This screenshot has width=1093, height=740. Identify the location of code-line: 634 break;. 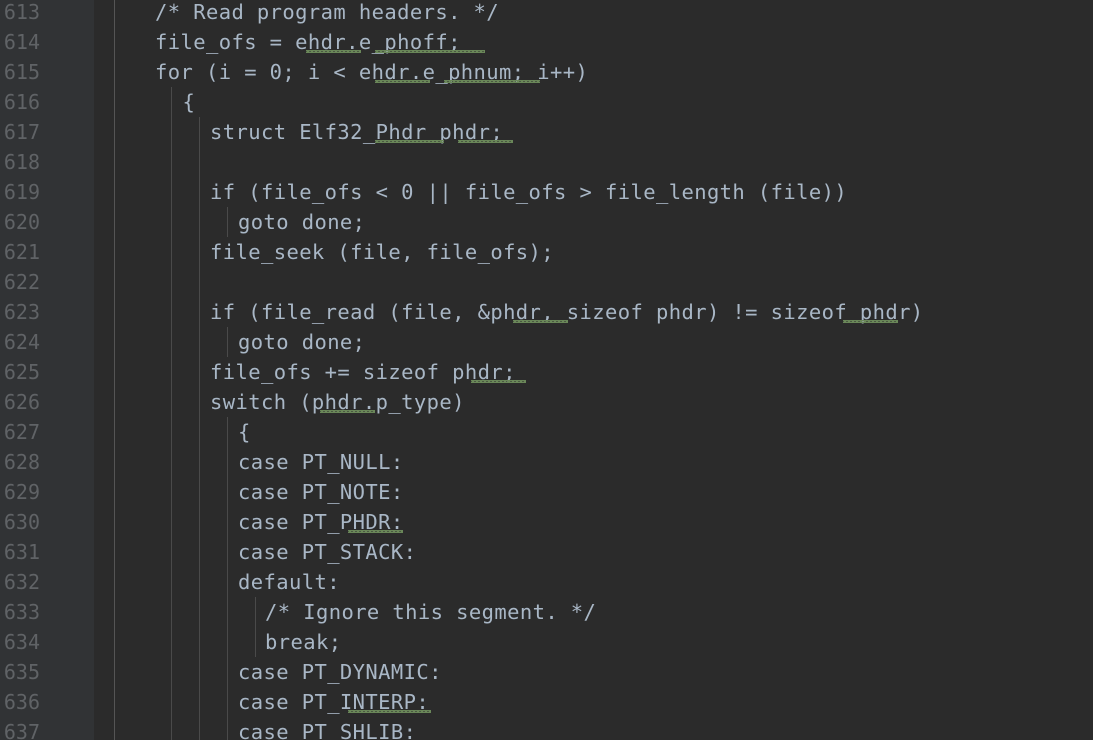
(546, 642).